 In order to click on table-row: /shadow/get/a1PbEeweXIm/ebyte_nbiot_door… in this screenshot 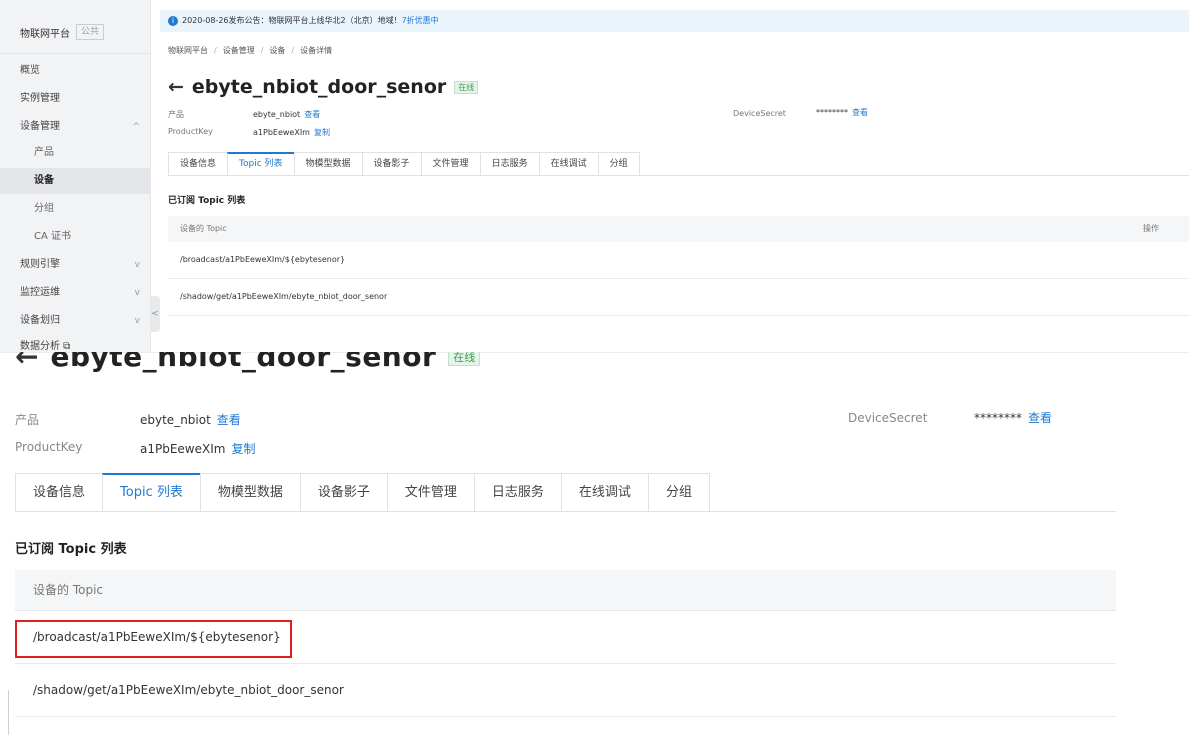, I will do `click(565, 690)`.